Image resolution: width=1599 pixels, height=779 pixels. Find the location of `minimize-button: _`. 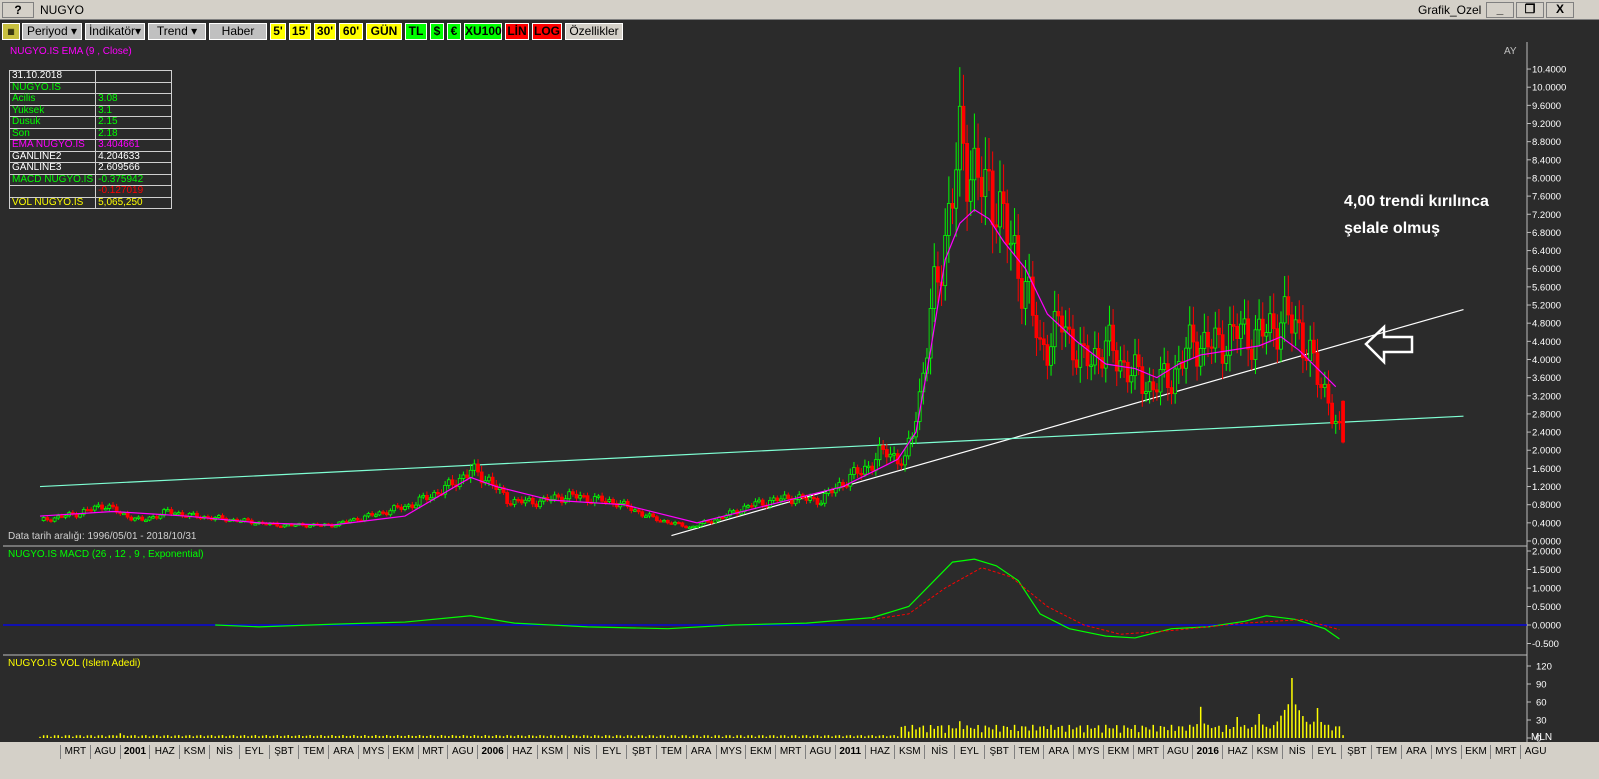

minimize-button: _ is located at coordinates (1500, 10).